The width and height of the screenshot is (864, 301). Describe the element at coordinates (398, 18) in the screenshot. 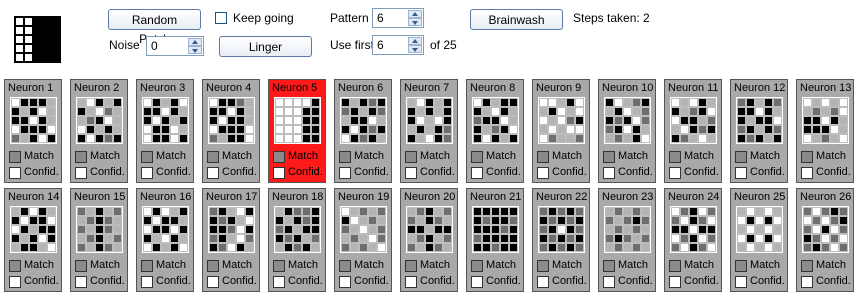

I see `pattern-spinner: 6` at that location.